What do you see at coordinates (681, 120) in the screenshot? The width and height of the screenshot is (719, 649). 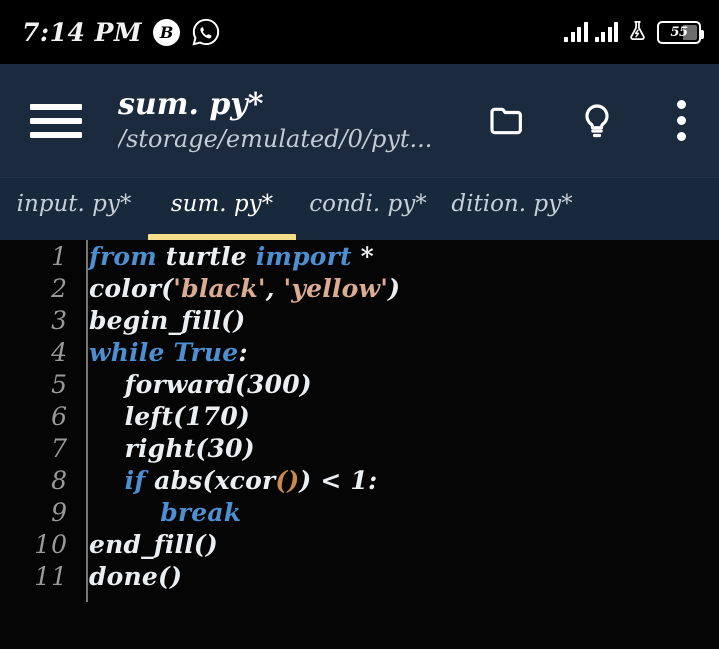 I see `kebab-menu-icon` at bounding box center [681, 120].